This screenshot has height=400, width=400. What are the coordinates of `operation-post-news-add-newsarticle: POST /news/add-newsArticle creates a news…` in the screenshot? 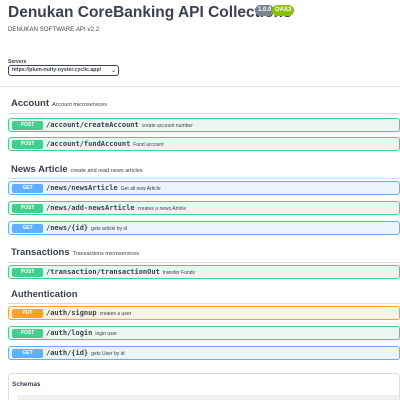 It's located at (204, 208).